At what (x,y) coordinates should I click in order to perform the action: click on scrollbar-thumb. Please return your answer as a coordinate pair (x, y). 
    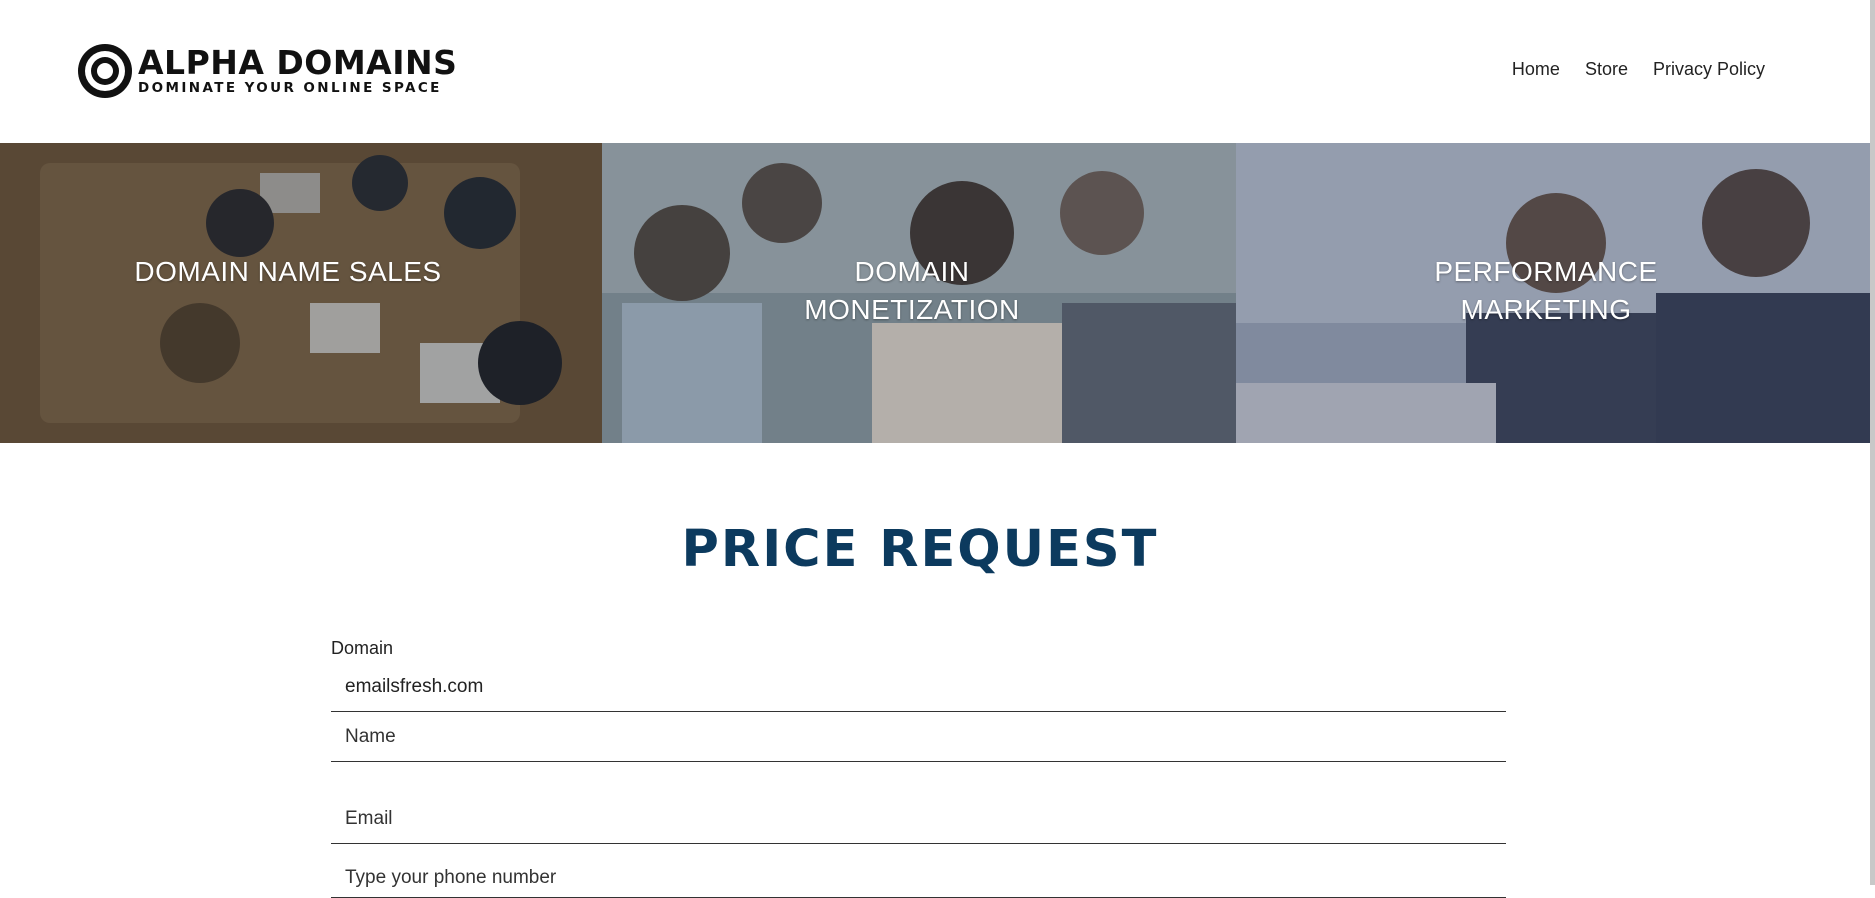
    Looking at the image, I should click on (1872, 442).